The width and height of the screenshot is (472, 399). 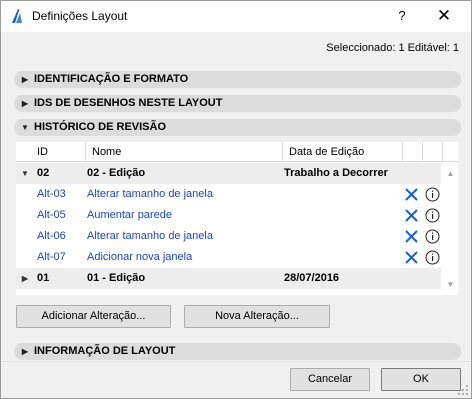 What do you see at coordinates (139, 257) in the screenshot?
I see `change-name: Adicionar nova janela` at bounding box center [139, 257].